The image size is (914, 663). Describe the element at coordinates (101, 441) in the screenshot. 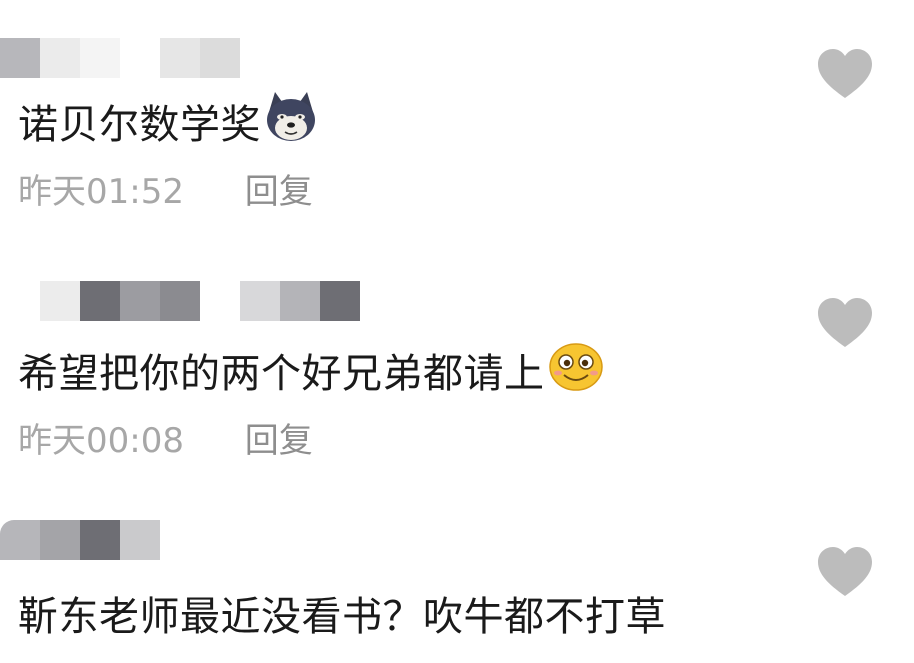

I see `comment-timestamp: 昨天00:08` at that location.